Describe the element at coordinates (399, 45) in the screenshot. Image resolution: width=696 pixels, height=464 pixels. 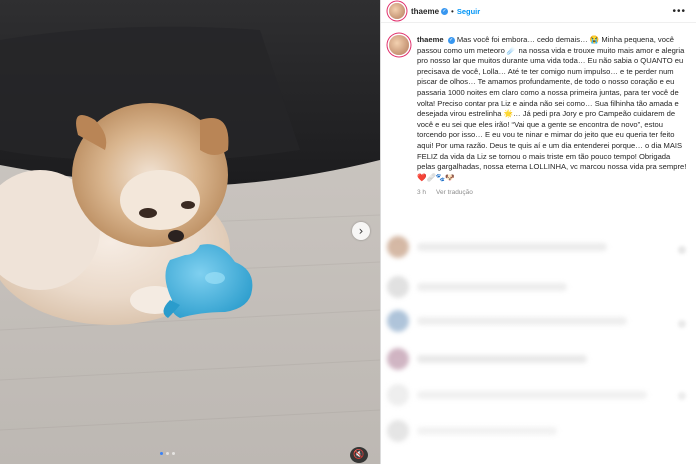
I see `caption-avatar` at that location.